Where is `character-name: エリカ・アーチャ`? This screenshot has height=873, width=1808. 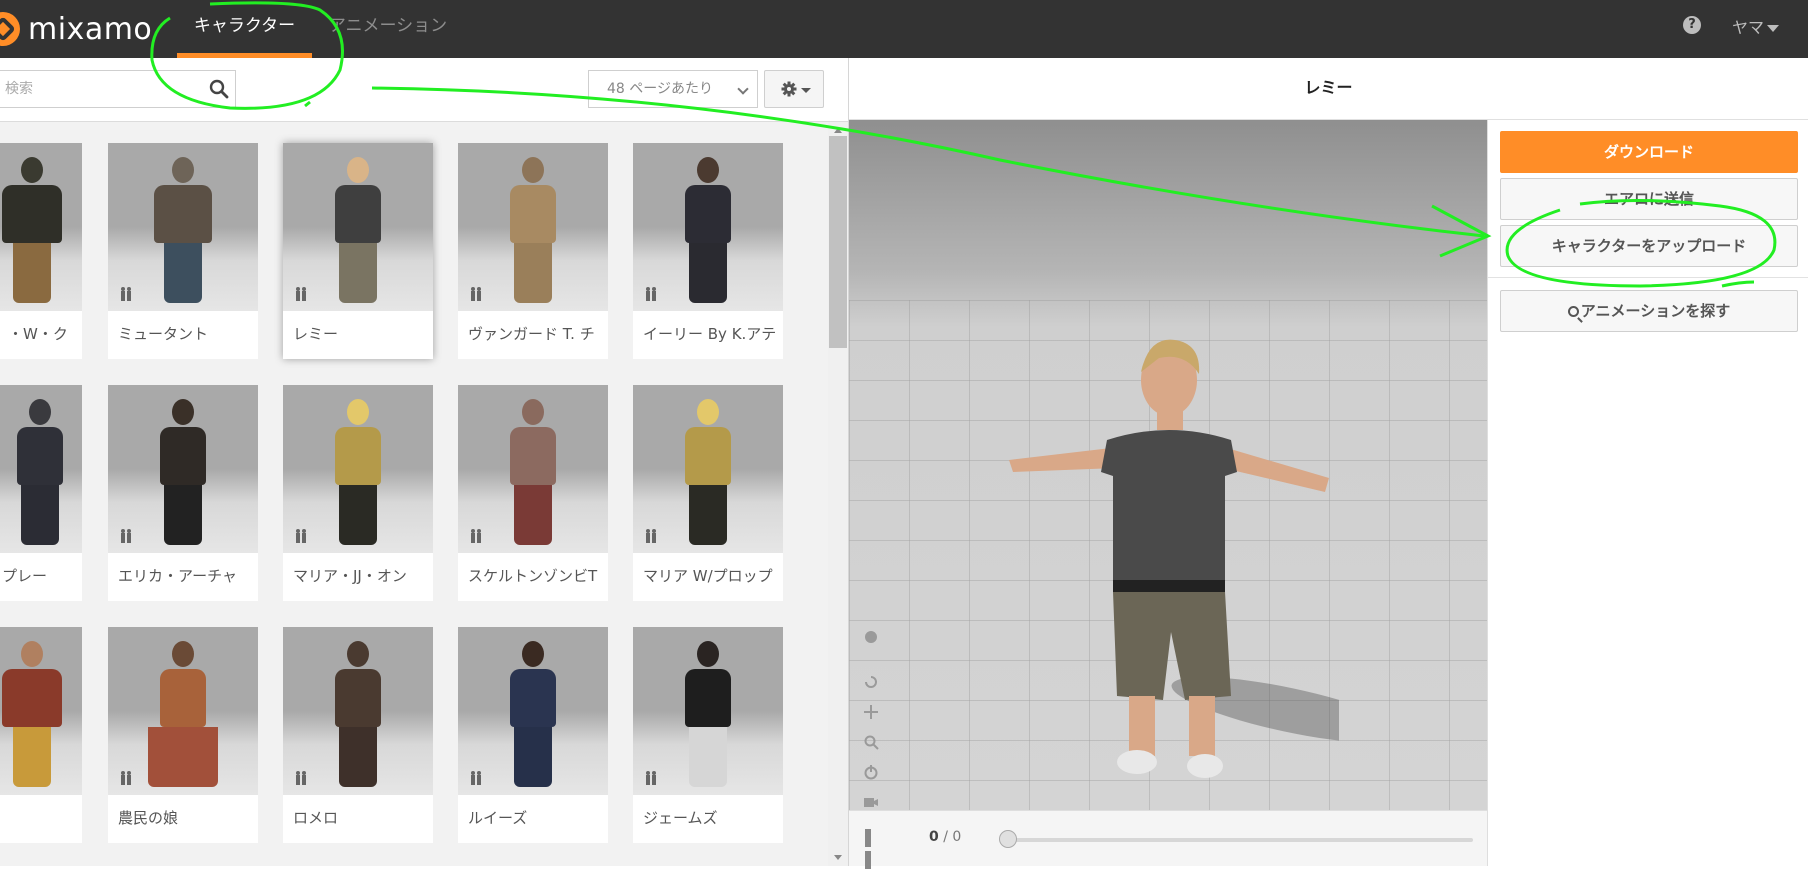 character-name: エリカ・アーチャ is located at coordinates (177, 576).